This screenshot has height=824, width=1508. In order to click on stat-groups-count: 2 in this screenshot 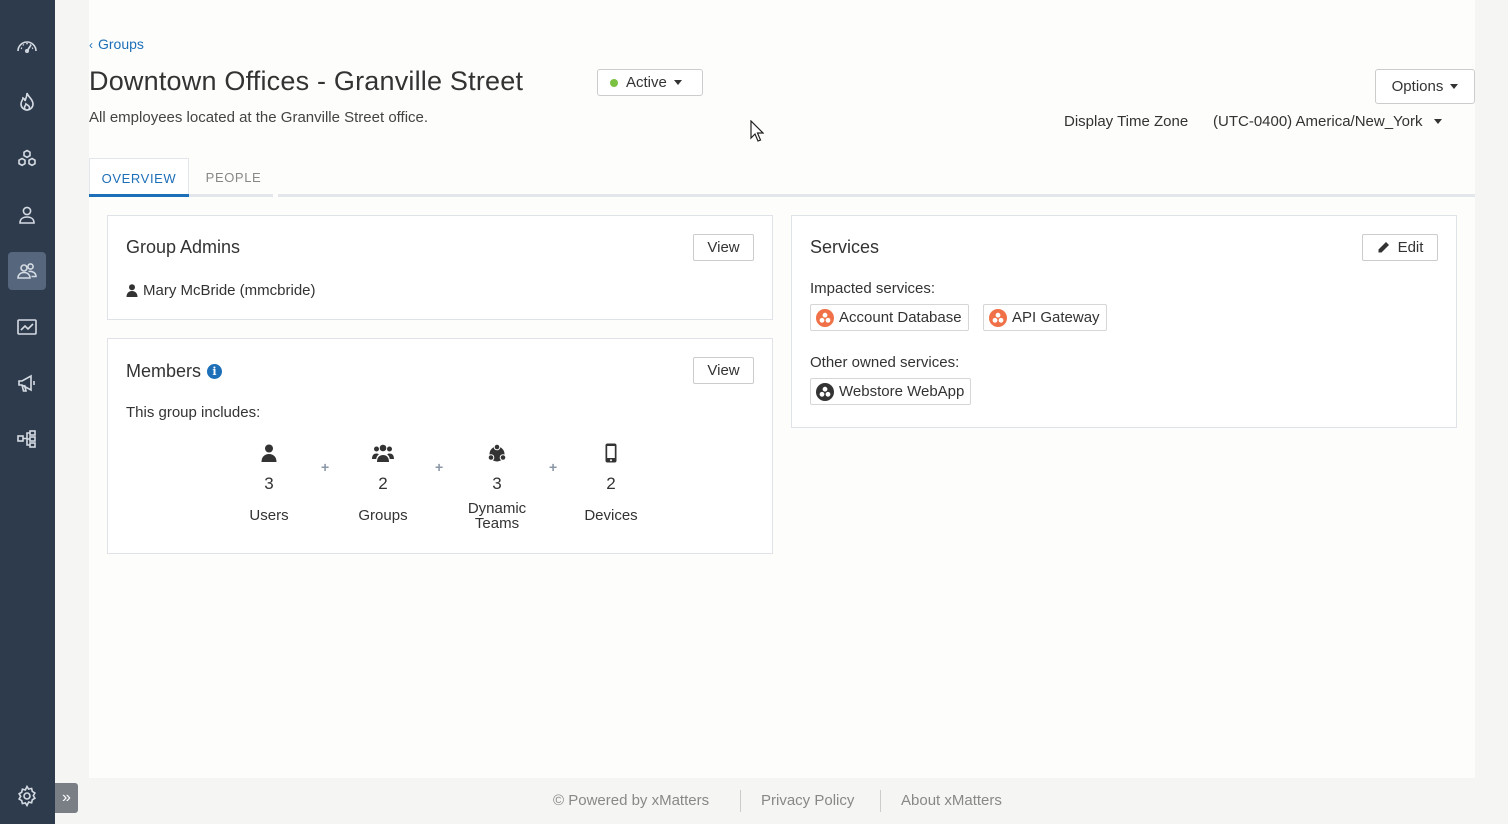, I will do `click(383, 483)`.